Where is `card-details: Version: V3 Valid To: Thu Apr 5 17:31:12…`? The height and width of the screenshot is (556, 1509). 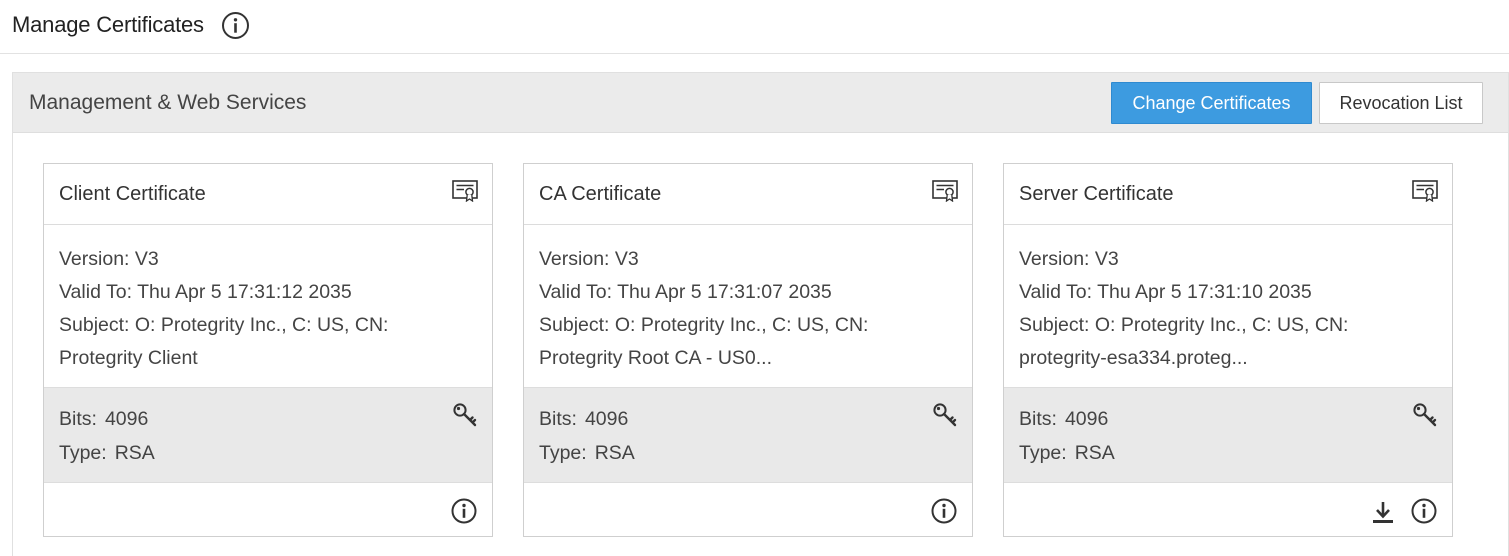 card-details: Version: V3 Valid To: Thu Apr 5 17:31:12… is located at coordinates (269, 309).